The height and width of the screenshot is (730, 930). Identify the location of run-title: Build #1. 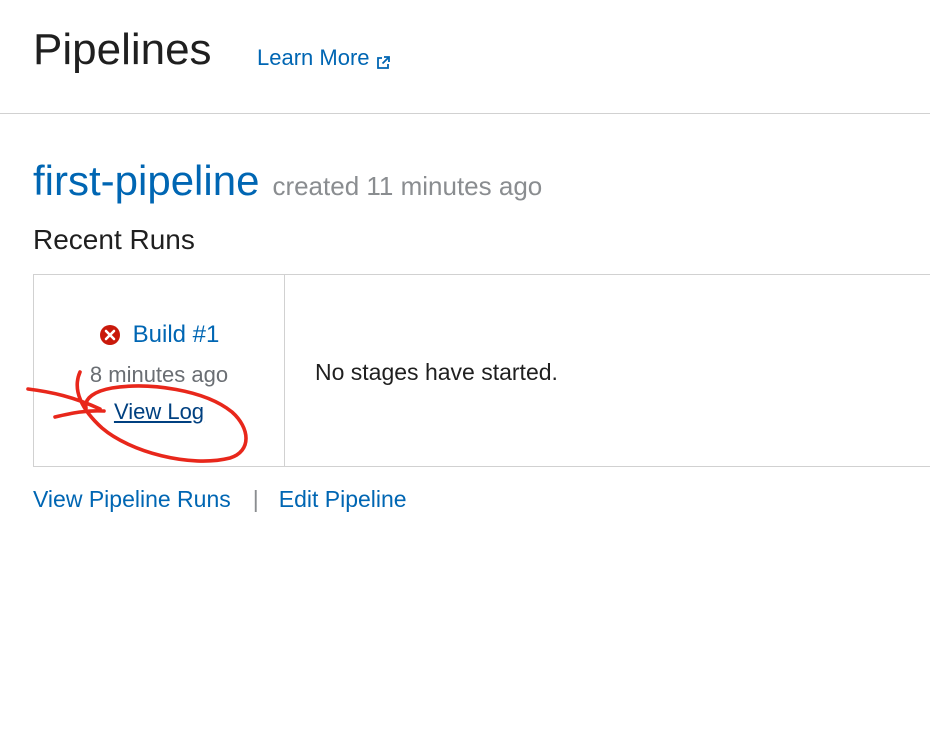
(159, 335).